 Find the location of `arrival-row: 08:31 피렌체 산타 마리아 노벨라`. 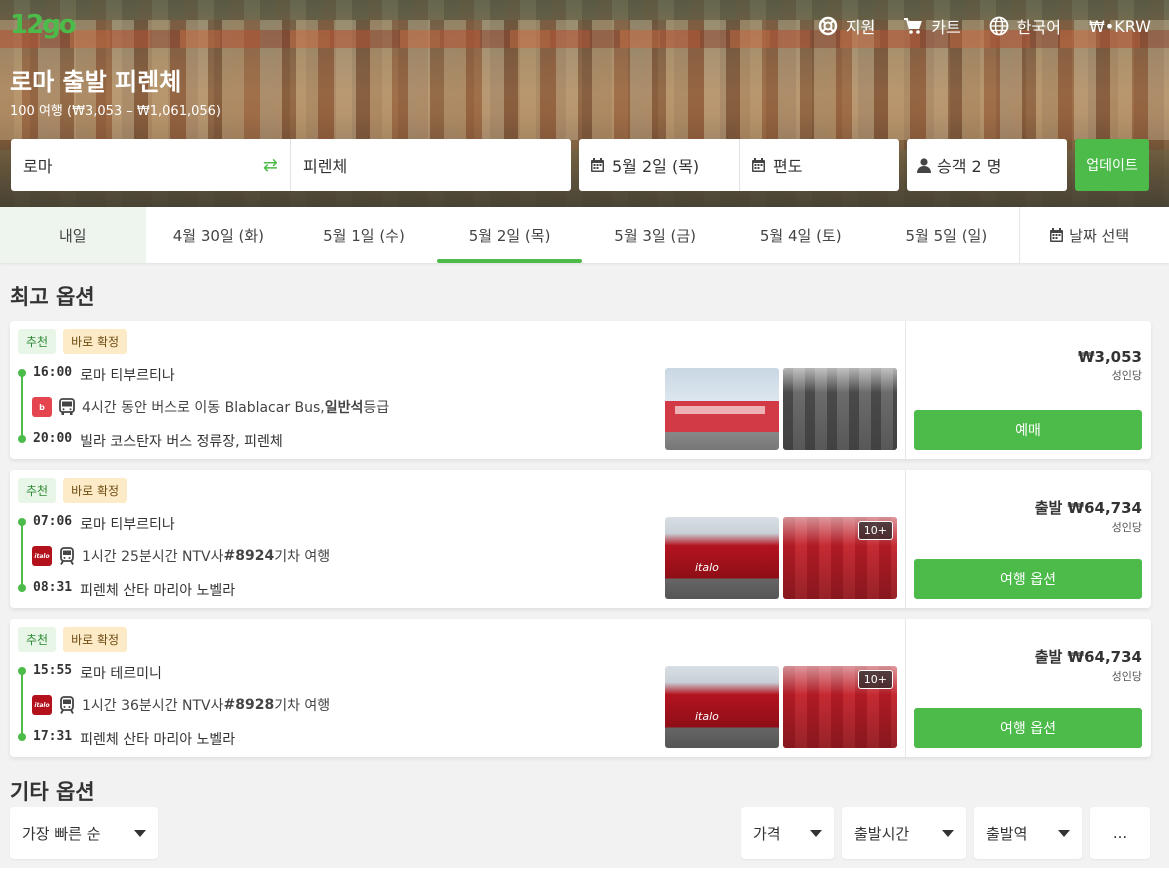

arrival-row: 08:31 피렌체 산타 마리아 노벨라 is located at coordinates (134, 590).